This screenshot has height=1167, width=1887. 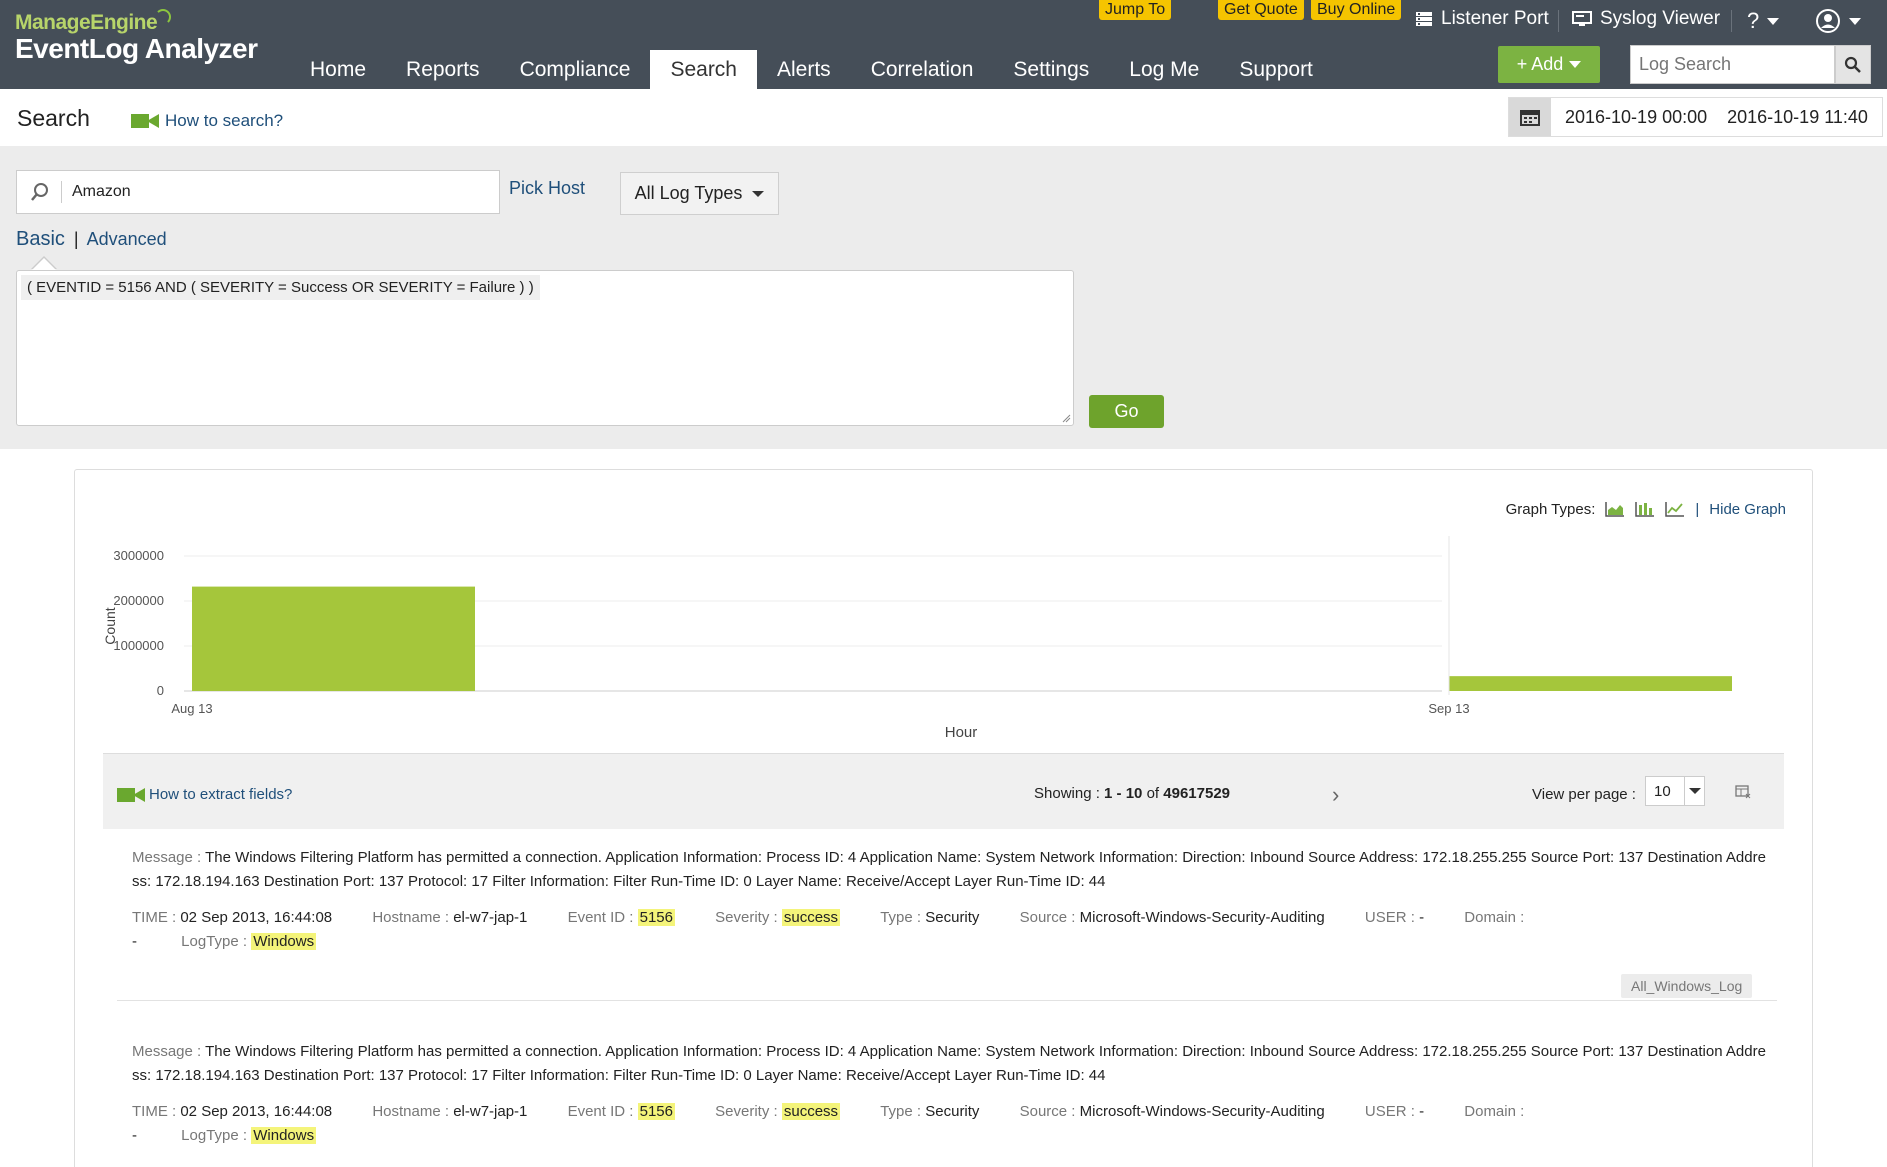 I want to click on nav-compliance: Compliance, so click(x=575, y=69).